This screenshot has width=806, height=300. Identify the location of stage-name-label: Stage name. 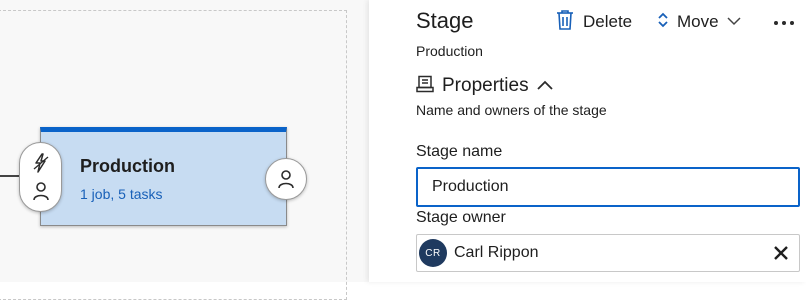
(459, 151).